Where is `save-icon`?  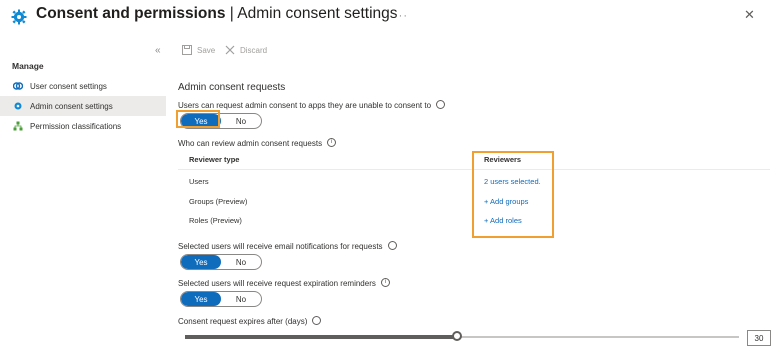 save-icon is located at coordinates (187, 50).